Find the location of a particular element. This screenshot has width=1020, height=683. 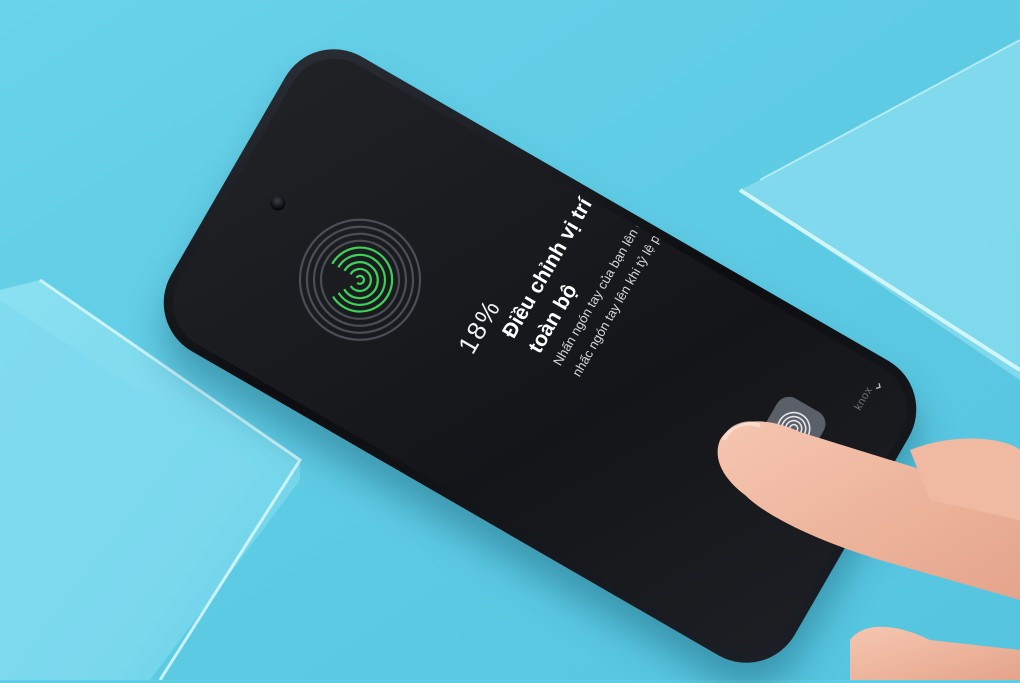

user-finger is located at coordinates (868, 550).